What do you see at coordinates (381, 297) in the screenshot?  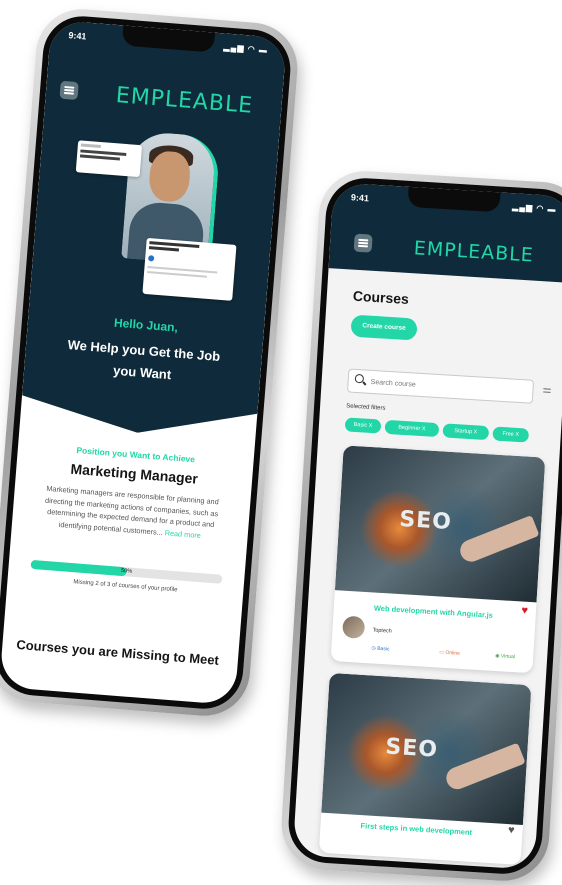 I see `page-title: Courses` at bounding box center [381, 297].